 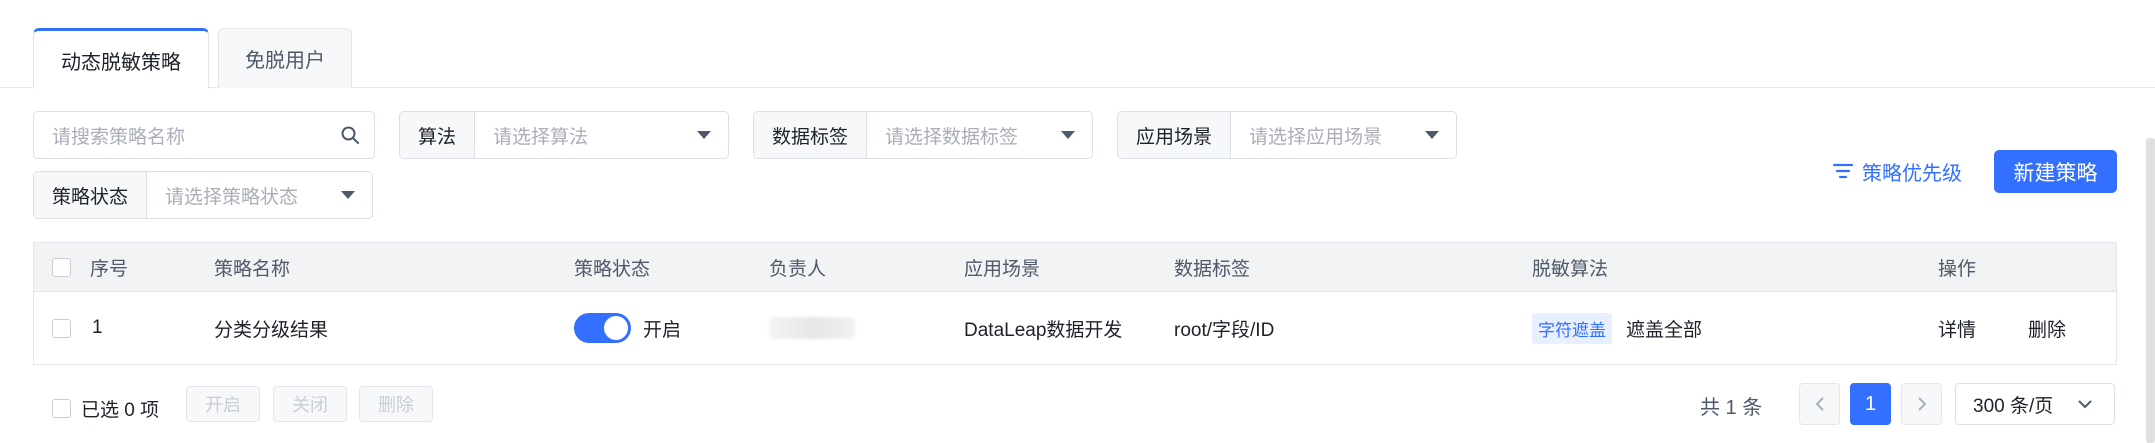 What do you see at coordinates (1570, 269) in the screenshot?
I see `col-algo: 脱敏算法` at bounding box center [1570, 269].